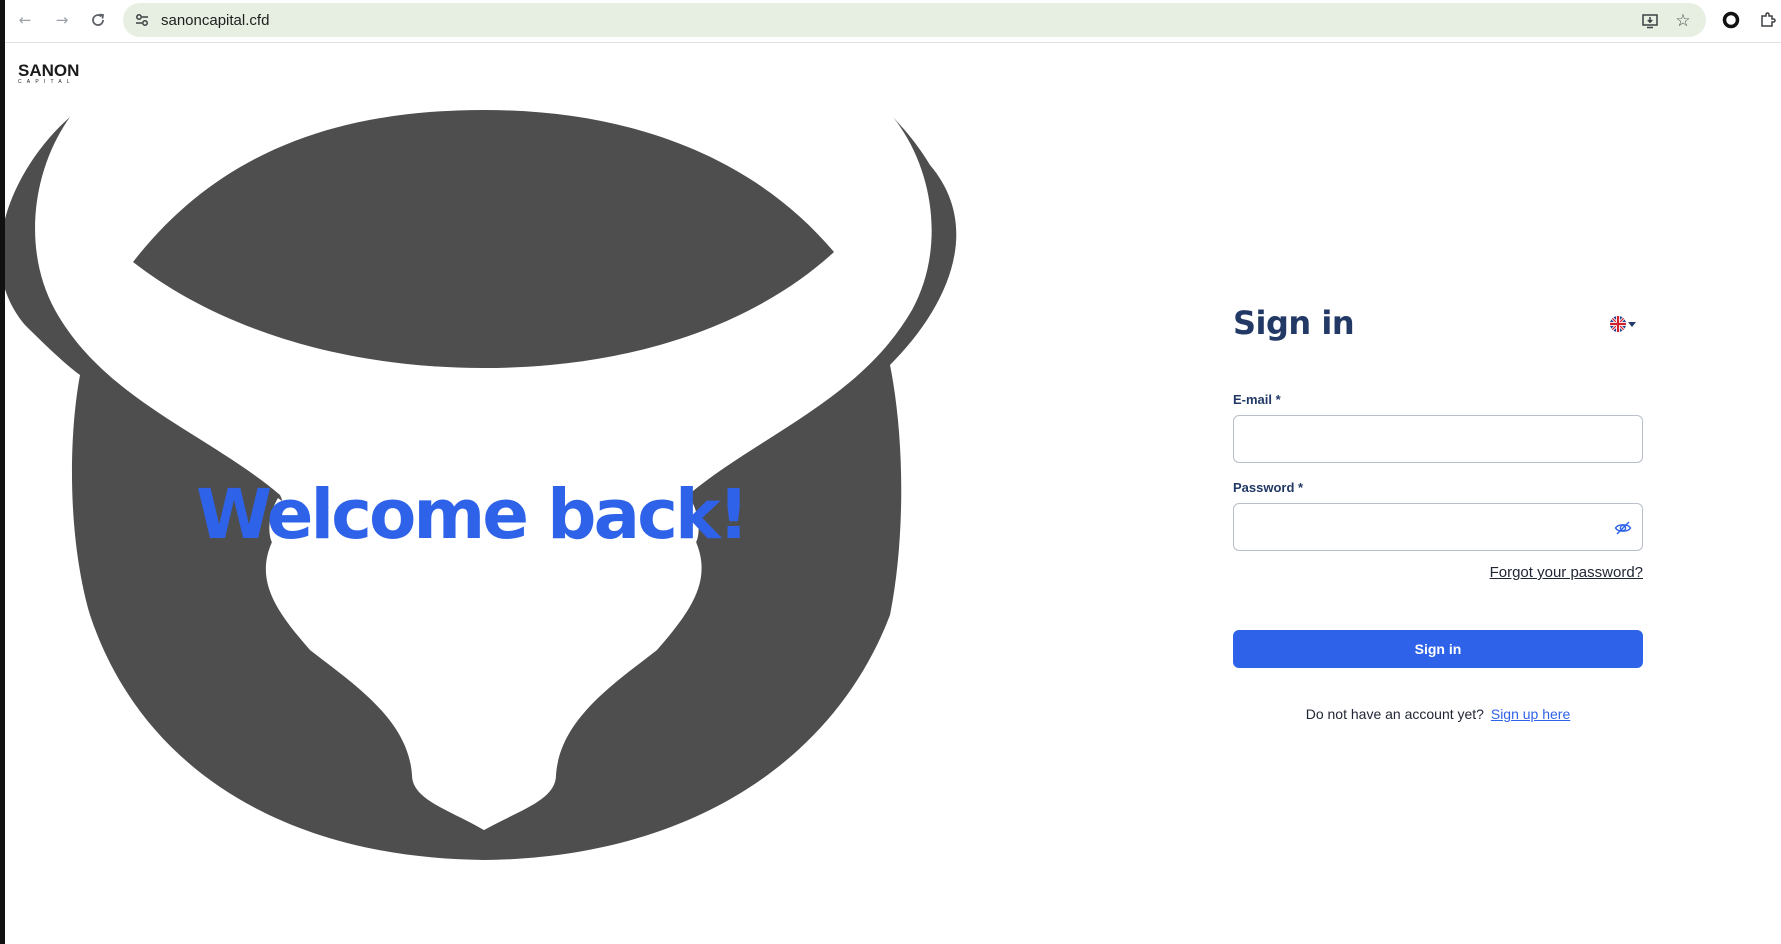 The height and width of the screenshot is (944, 1781). What do you see at coordinates (1650, 21) in the screenshot?
I see `install-app-icon` at bounding box center [1650, 21].